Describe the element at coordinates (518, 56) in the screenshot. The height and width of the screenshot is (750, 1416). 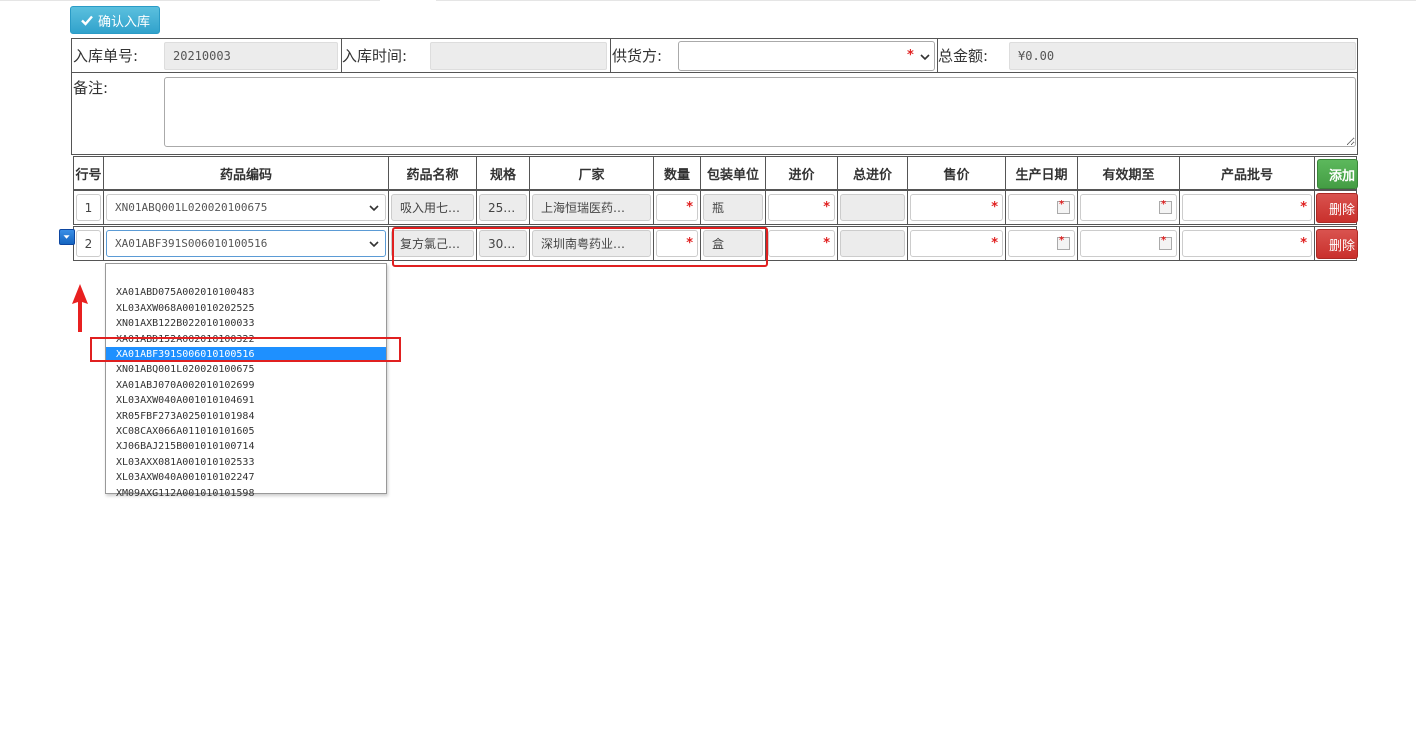
I see `stock-in-time-field` at that location.